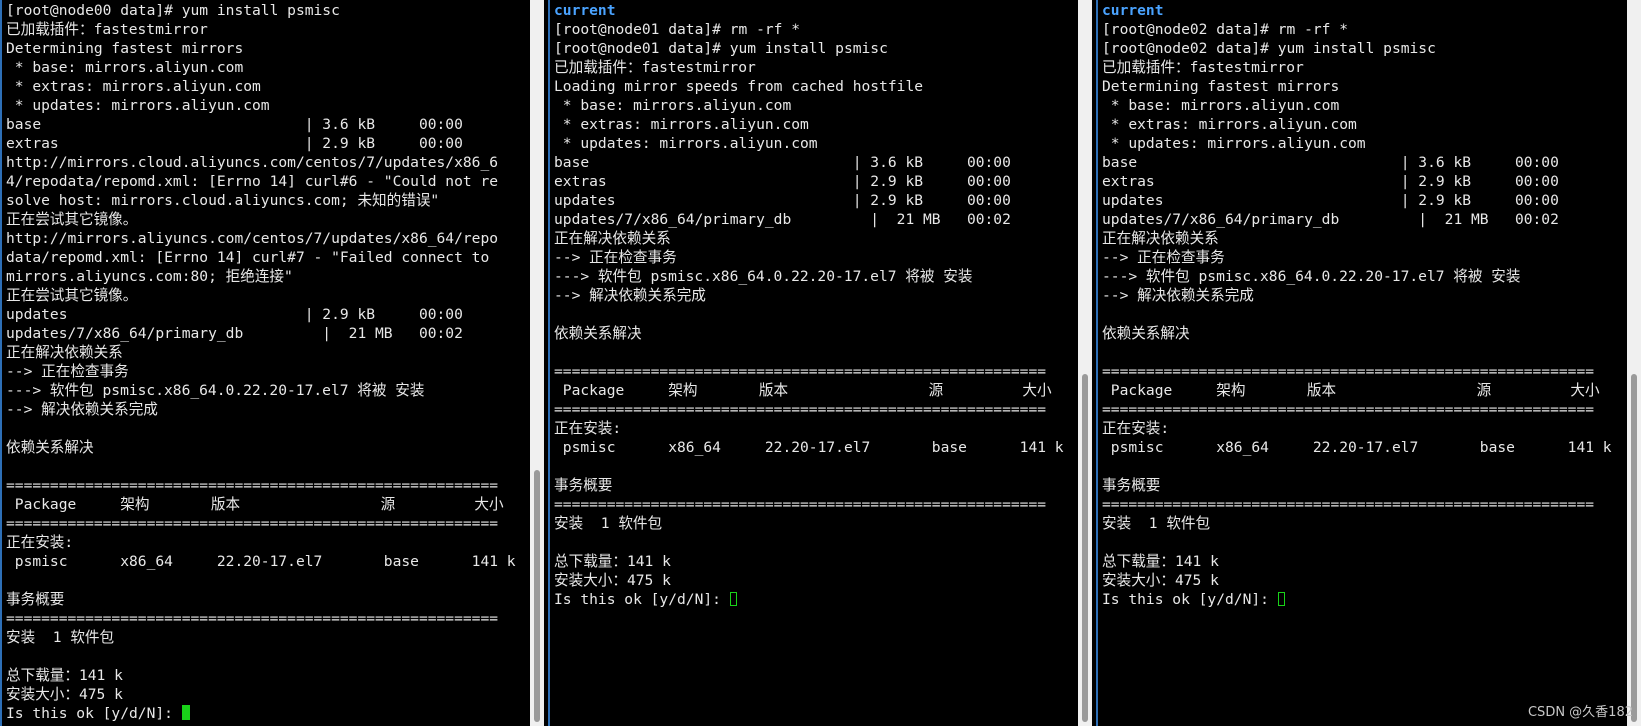  What do you see at coordinates (1178, 295) in the screenshot?
I see `terminal-line-text: --> 解决依赖关系完成` at bounding box center [1178, 295].